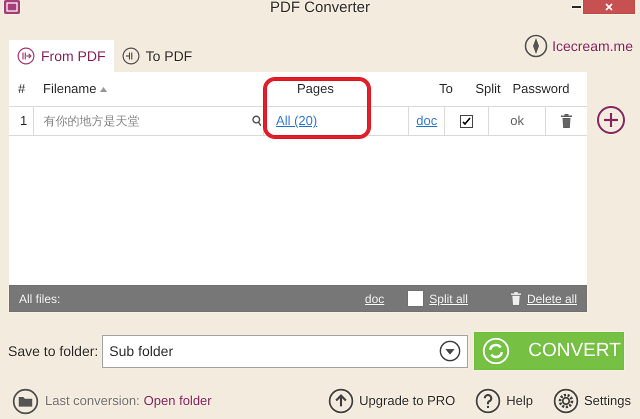  Describe the element at coordinates (131, 56) in the screenshot. I see `import-icon` at that location.